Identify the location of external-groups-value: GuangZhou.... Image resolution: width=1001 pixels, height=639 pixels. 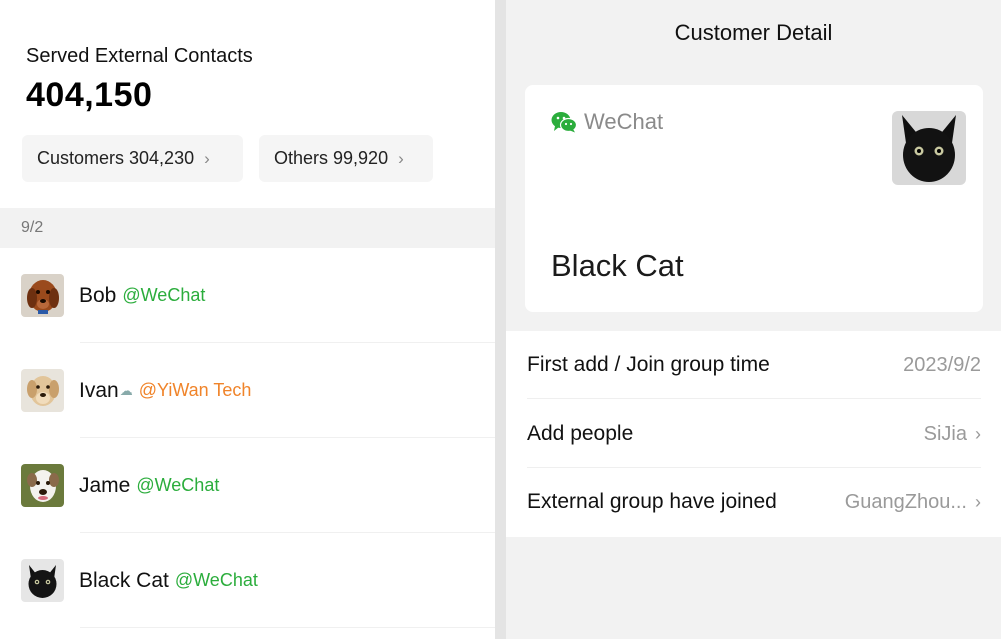
(905, 501).